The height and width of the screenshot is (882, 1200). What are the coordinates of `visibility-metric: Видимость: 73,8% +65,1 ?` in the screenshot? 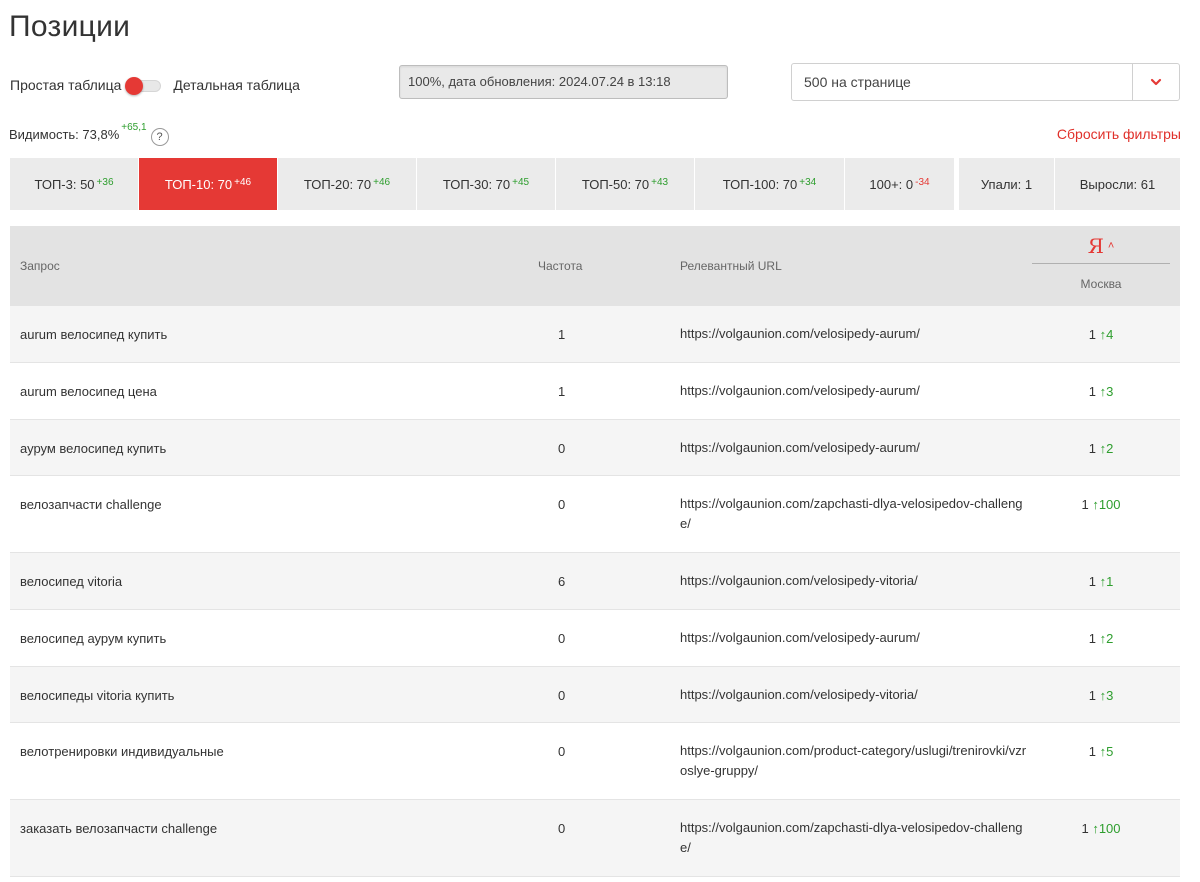 It's located at (89, 134).